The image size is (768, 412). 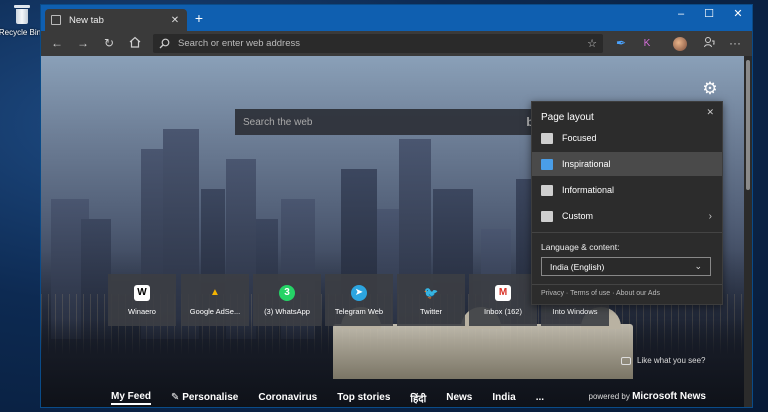 I want to click on language-content-label: Language & content:, so click(x=580, y=247).